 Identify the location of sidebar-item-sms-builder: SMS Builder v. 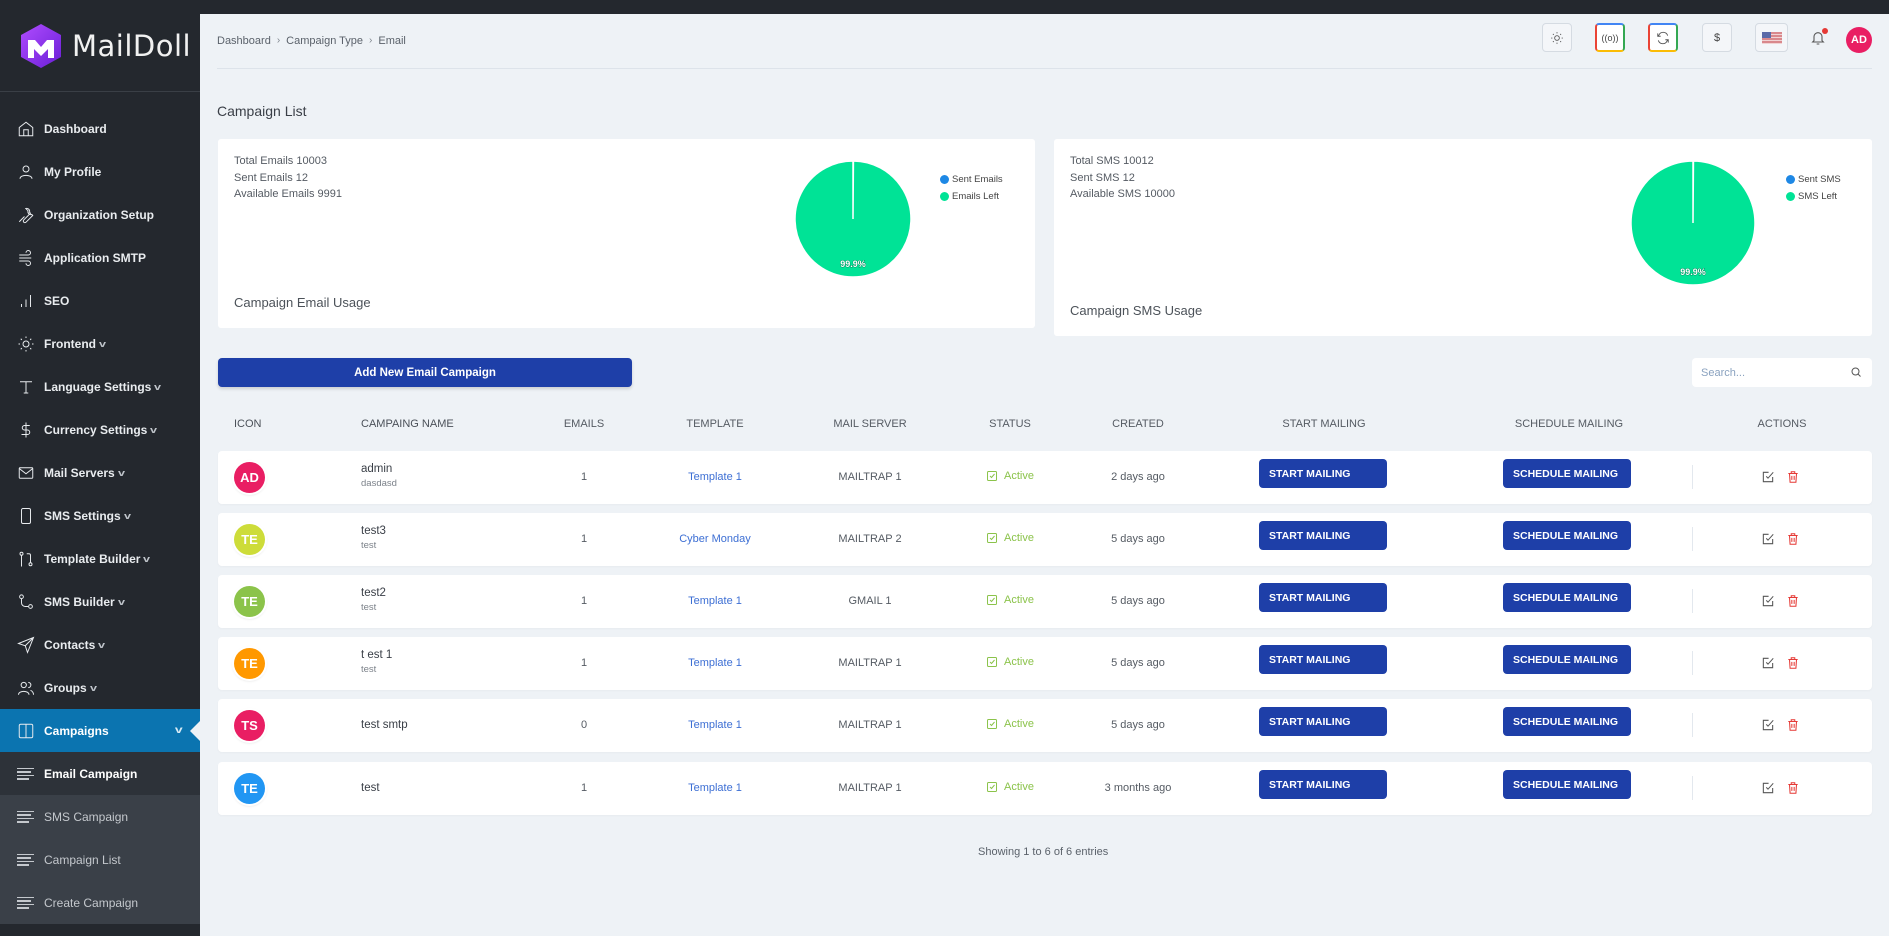
(100, 601).